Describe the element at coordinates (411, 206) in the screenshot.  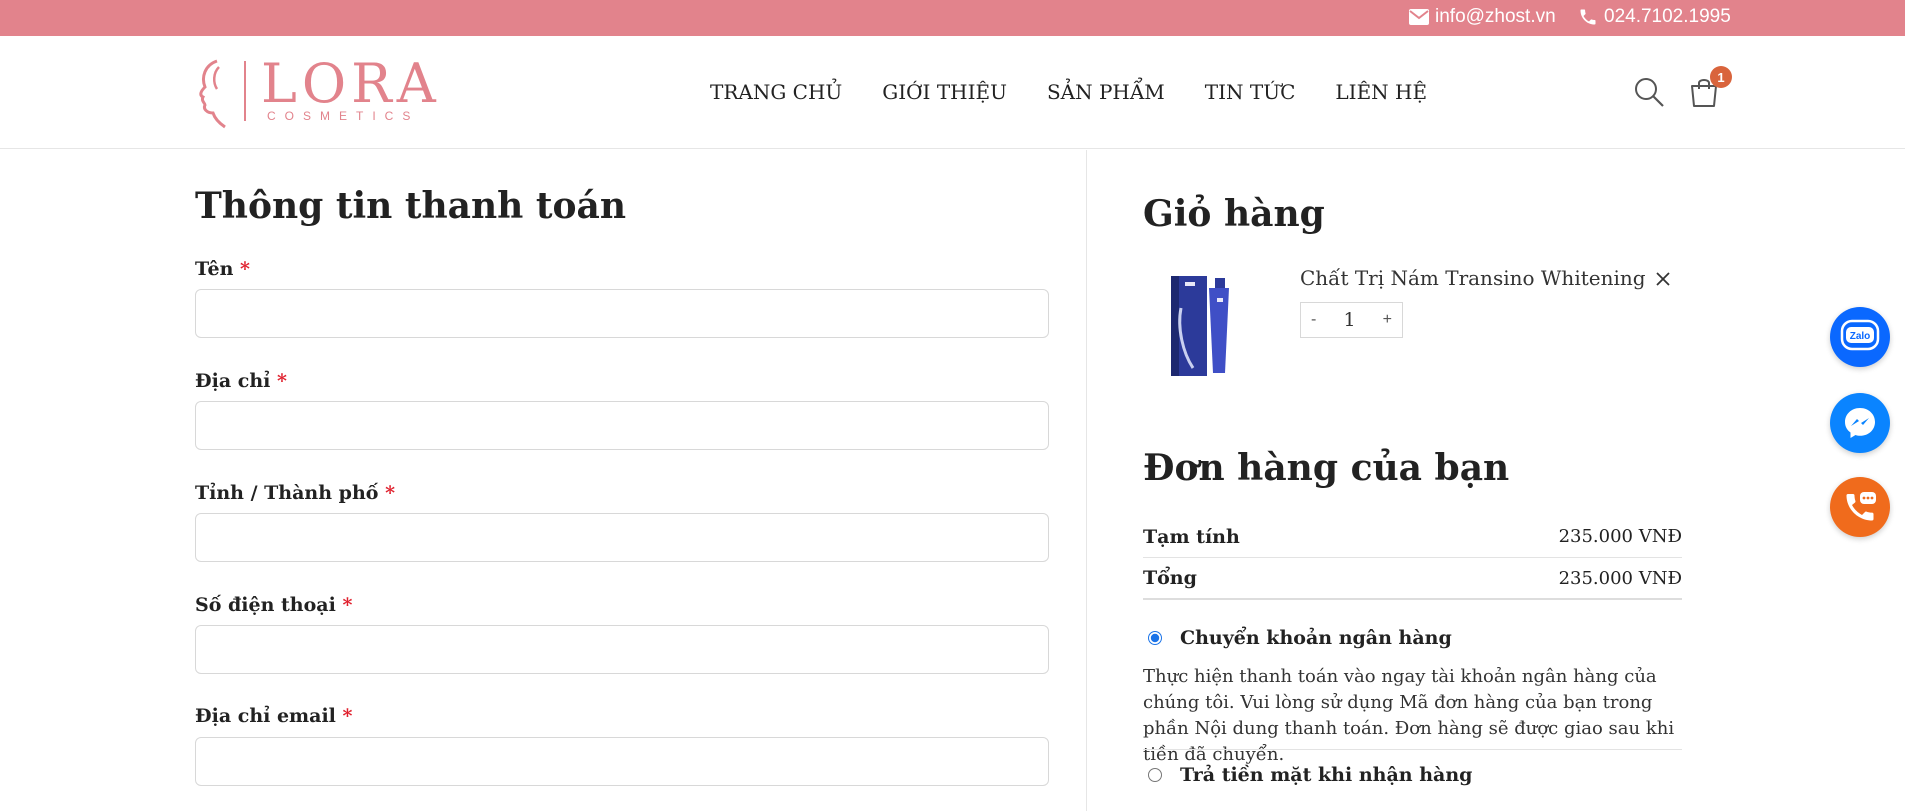
I see `billing-title: Thông tin thanh toán` at that location.